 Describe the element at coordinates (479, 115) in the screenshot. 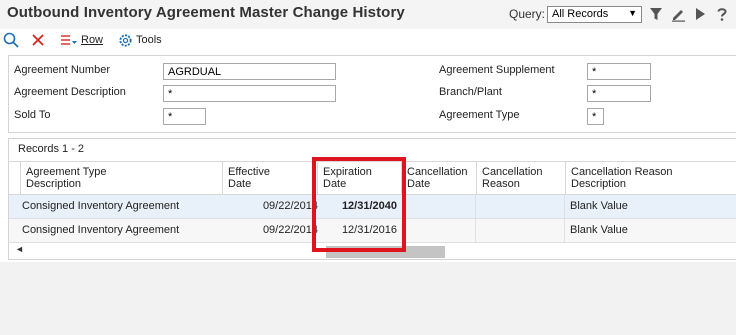

I see `agreement-type-label: Agreement Type` at that location.